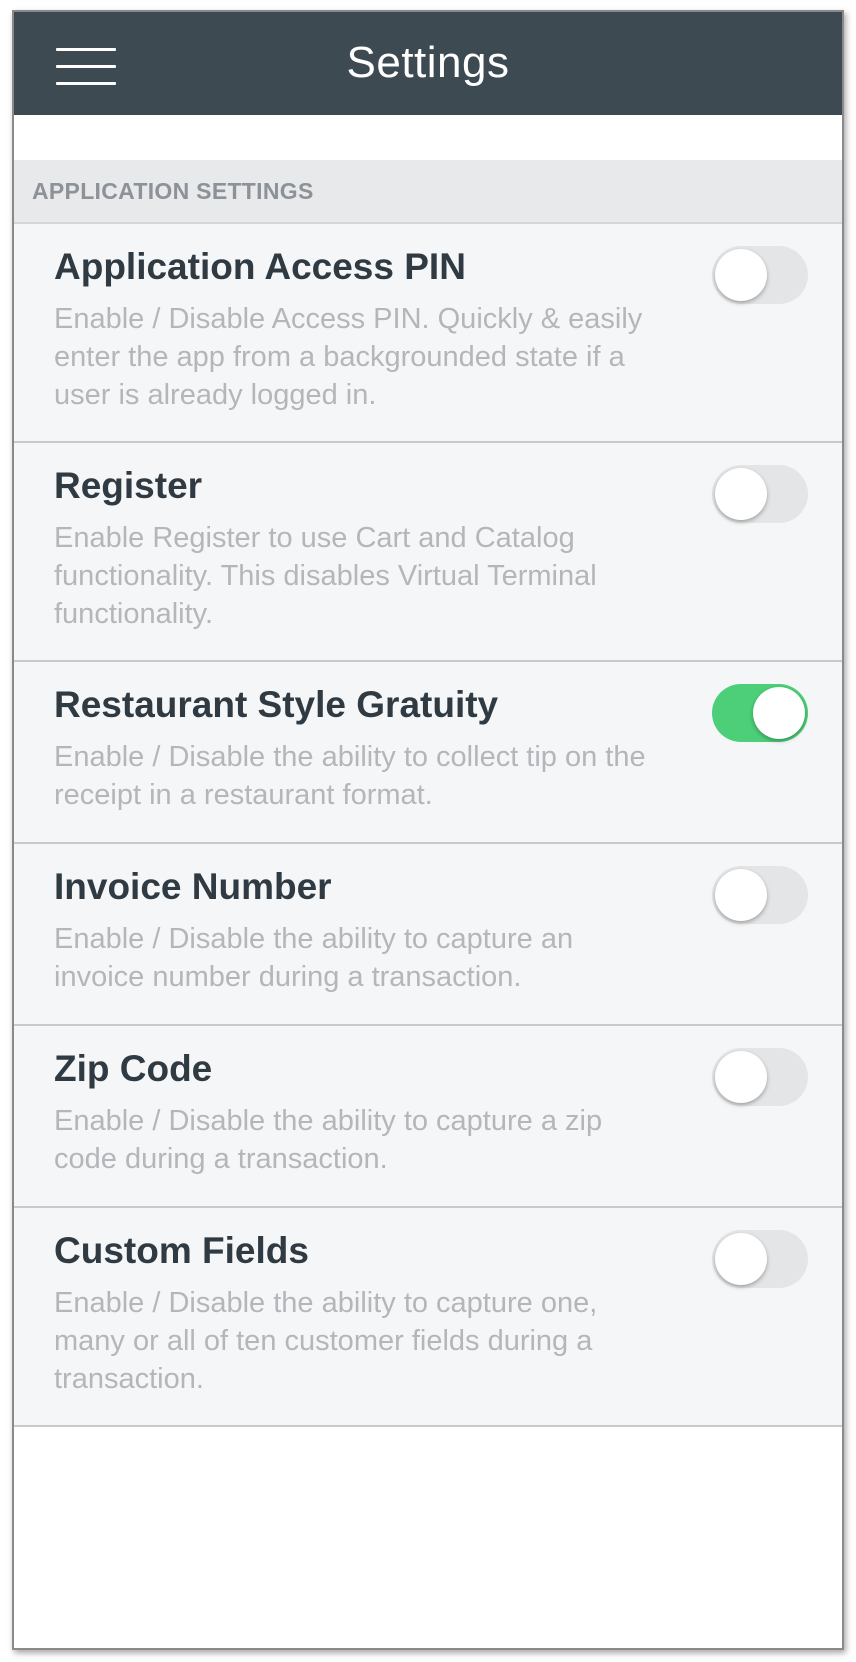 The height and width of the screenshot is (1662, 856). I want to click on setting-title: Custom Fields, so click(181, 1250).